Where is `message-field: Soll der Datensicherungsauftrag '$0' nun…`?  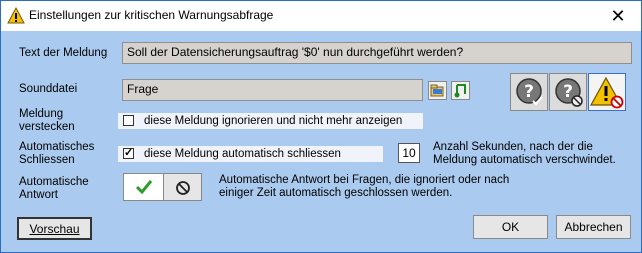
message-field: Soll der Datensicherungsauftrag '$0' nun… is located at coordinates (377, 53).